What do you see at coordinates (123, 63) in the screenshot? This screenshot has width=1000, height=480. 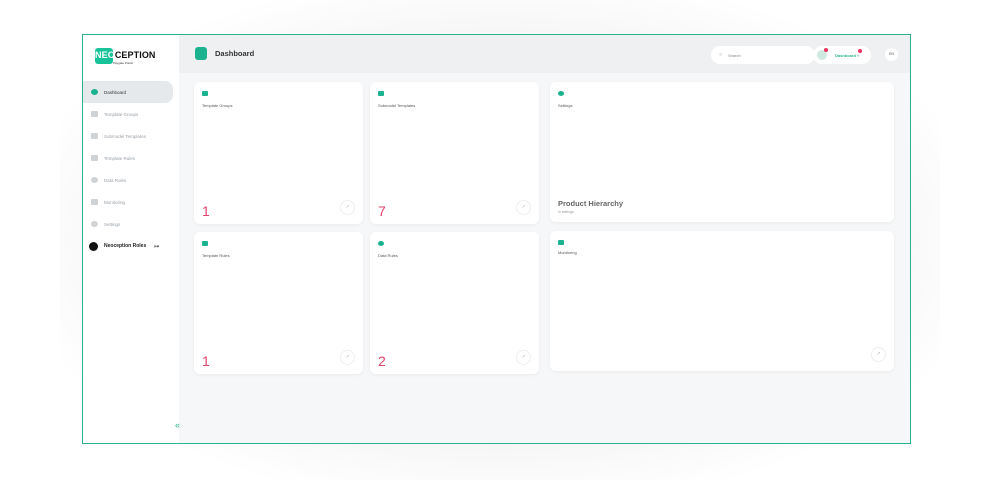 I see `logo-subtitle: Paygate Portal` at bounding box center [123, 63].